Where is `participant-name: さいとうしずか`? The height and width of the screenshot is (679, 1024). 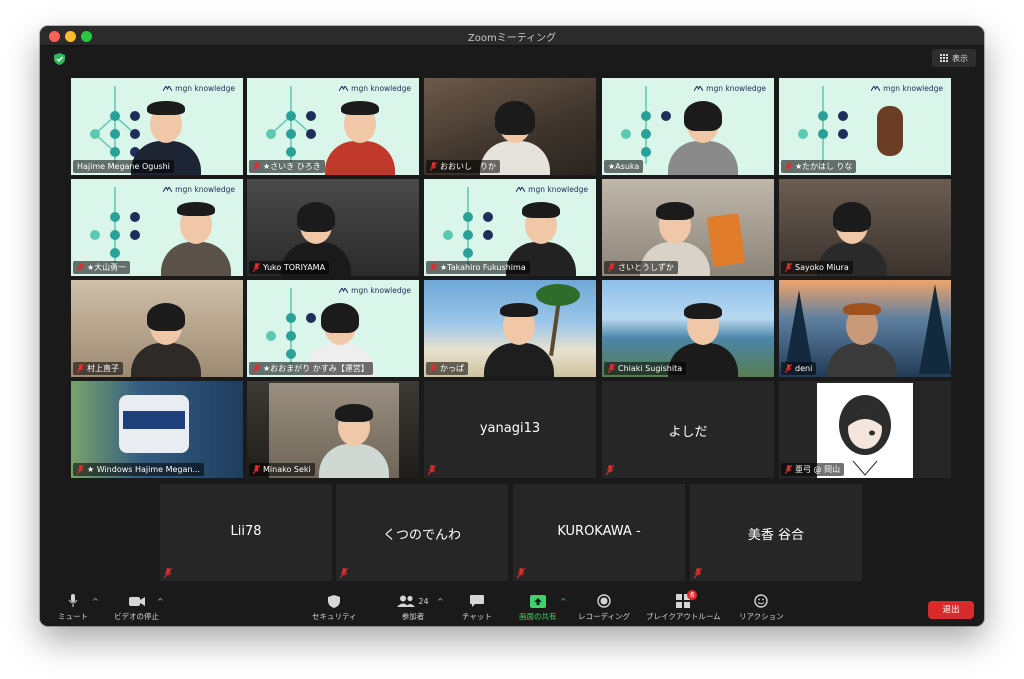
participant-name: さいとうしずか is located at coordinates (641, 267).